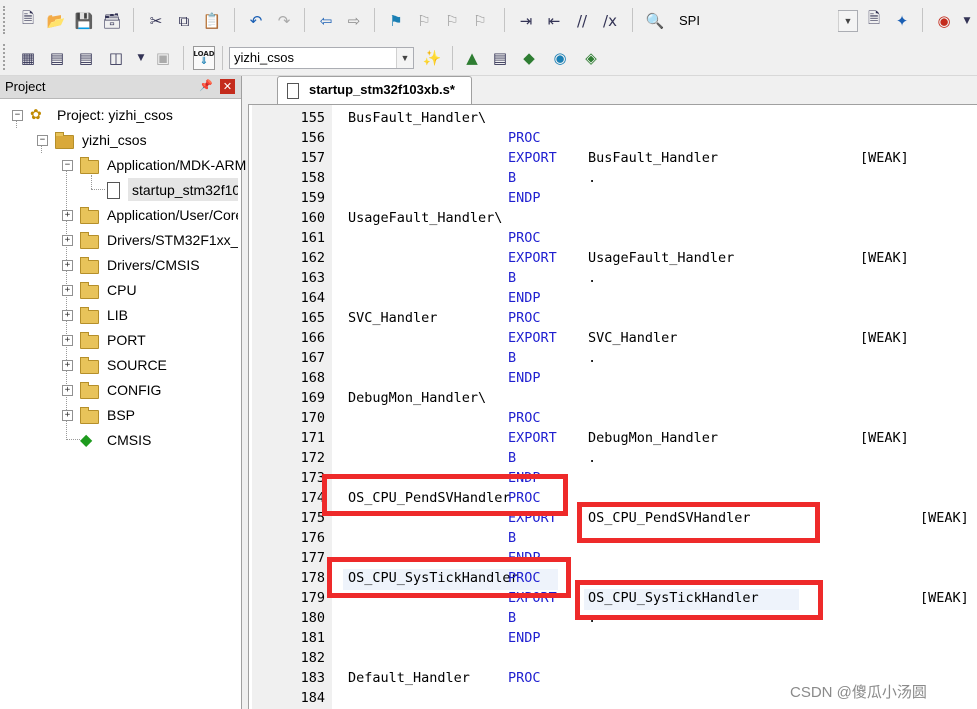 The width and height of the screenshot is (977, 709). I want to click on tab-label: startup_stm32f103xb.s*, so click(382, 89).